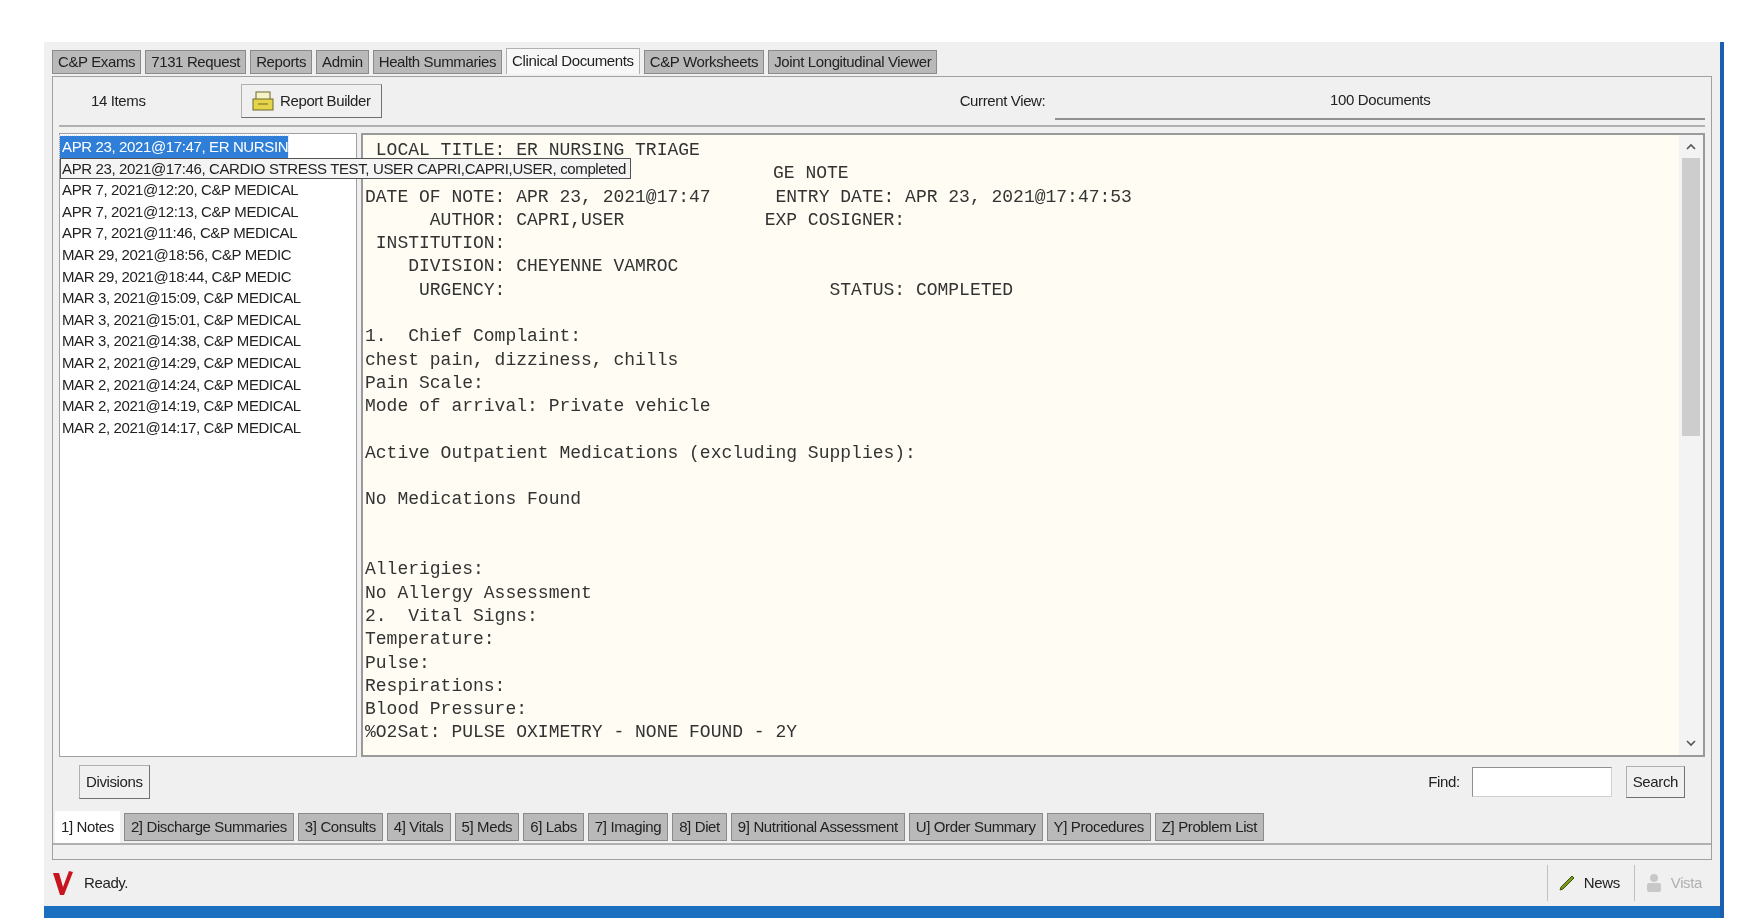 The height and width of the screenshot is (921, 1737). I want to click on tab: Admin, so click(342, 62).